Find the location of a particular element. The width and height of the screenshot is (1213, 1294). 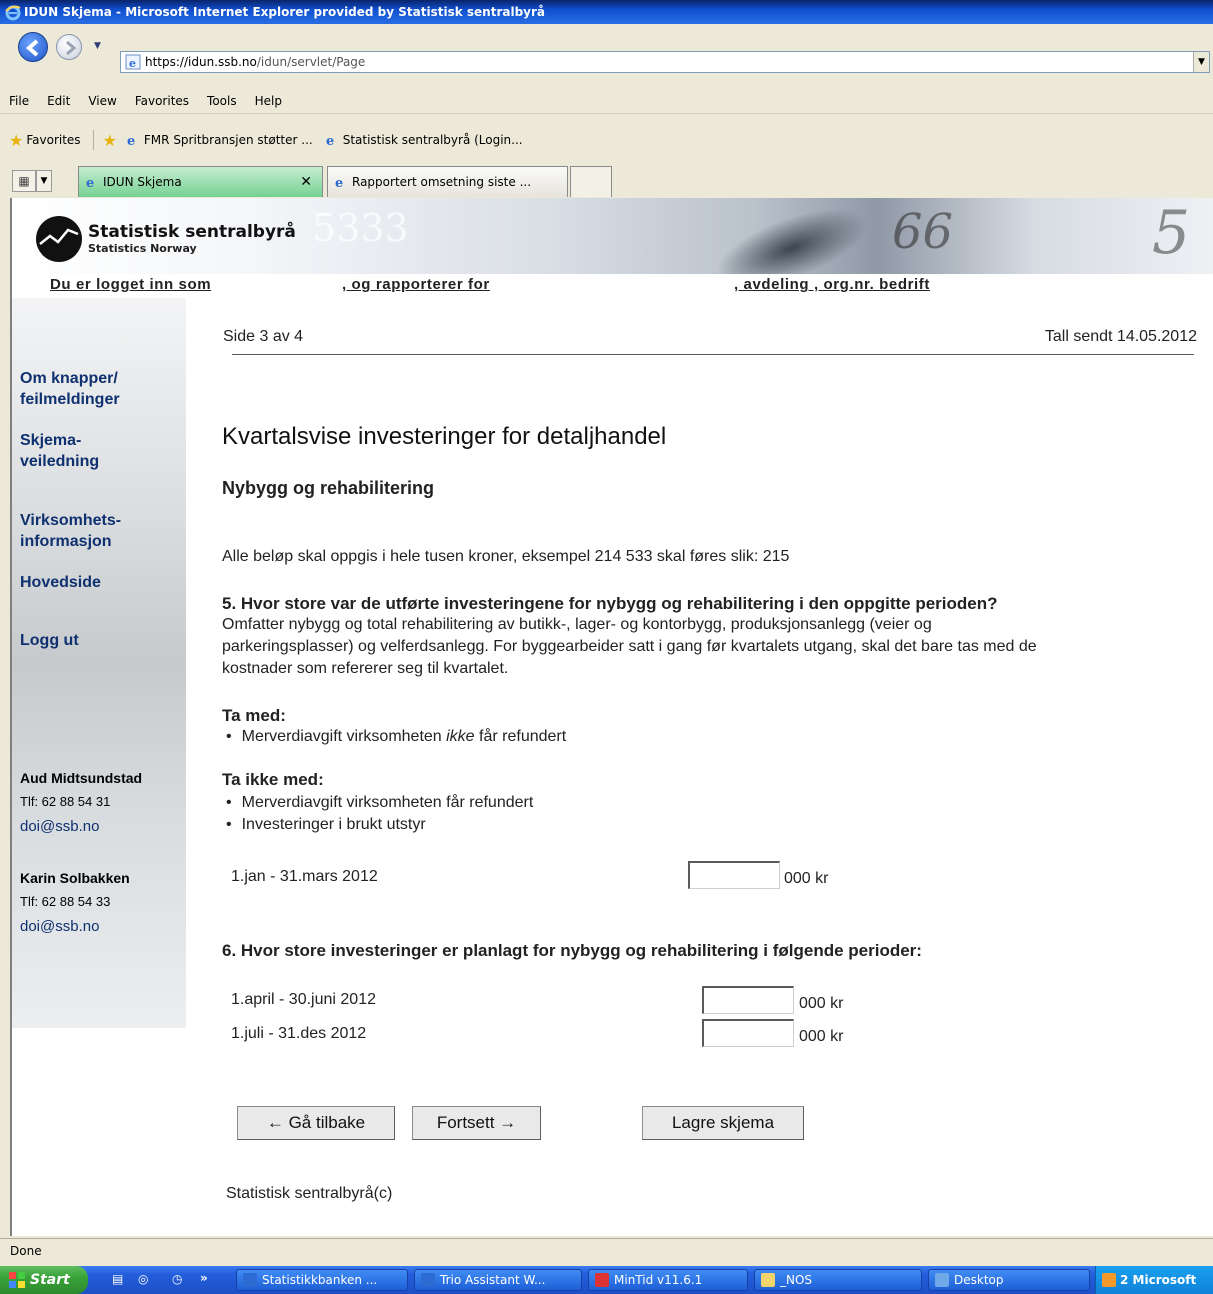

new-tab-button is located at coordinates (591, 181).